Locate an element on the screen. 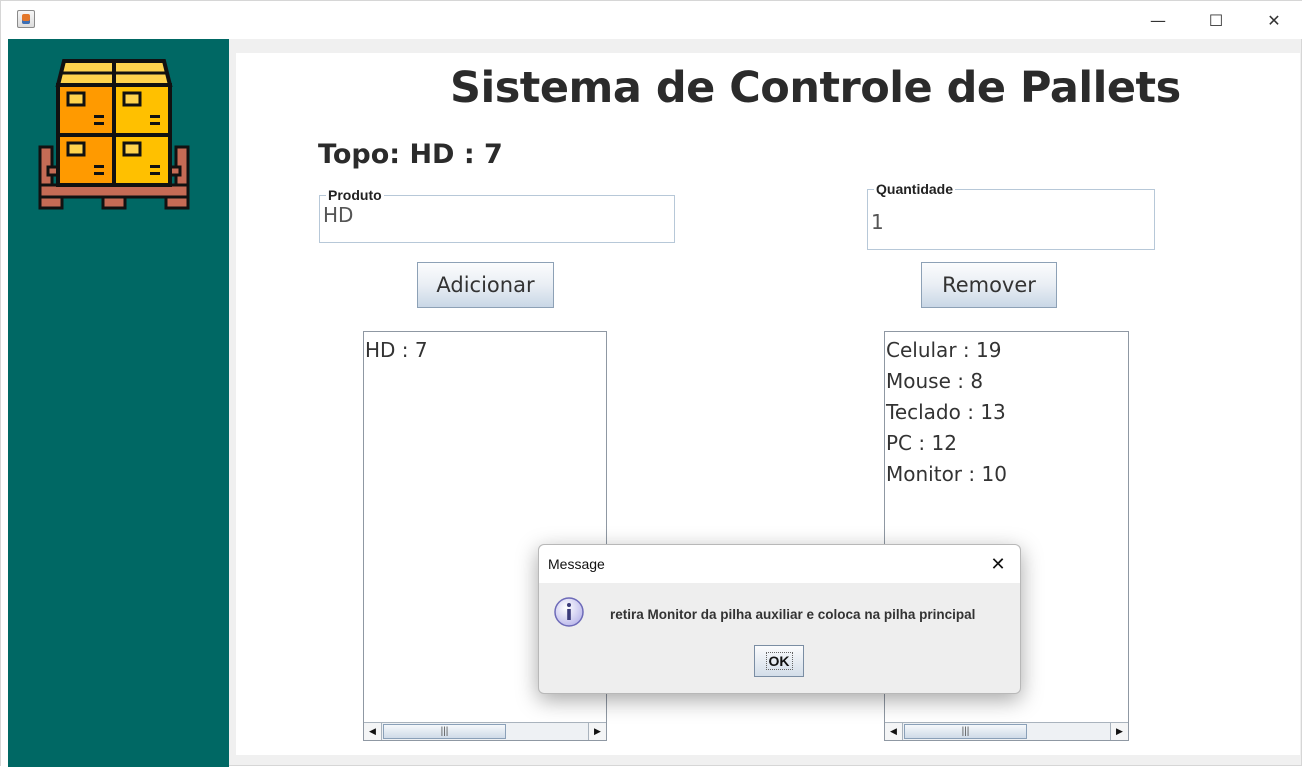 The height and width of the screenshot is (767, 1302). pallet-boxes-logo is located at coordinates (114, 134).